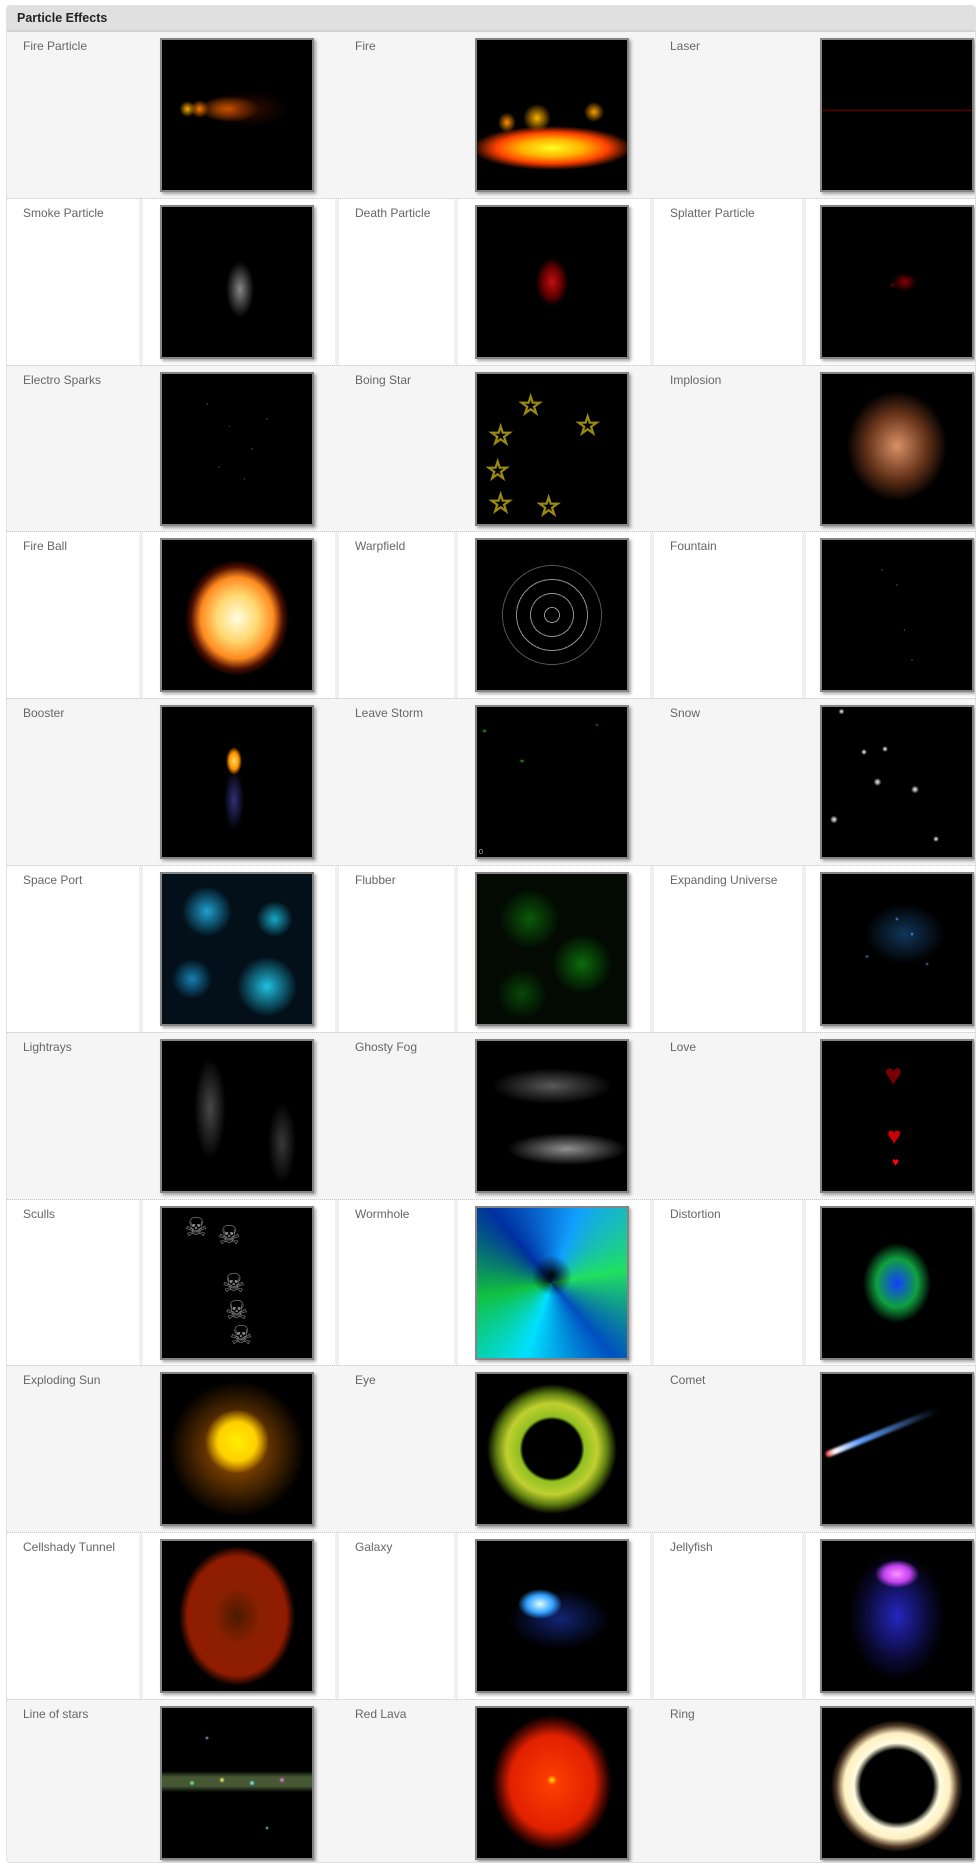  I want to click on effect-preview-jellyfish, so click(897, 1616).